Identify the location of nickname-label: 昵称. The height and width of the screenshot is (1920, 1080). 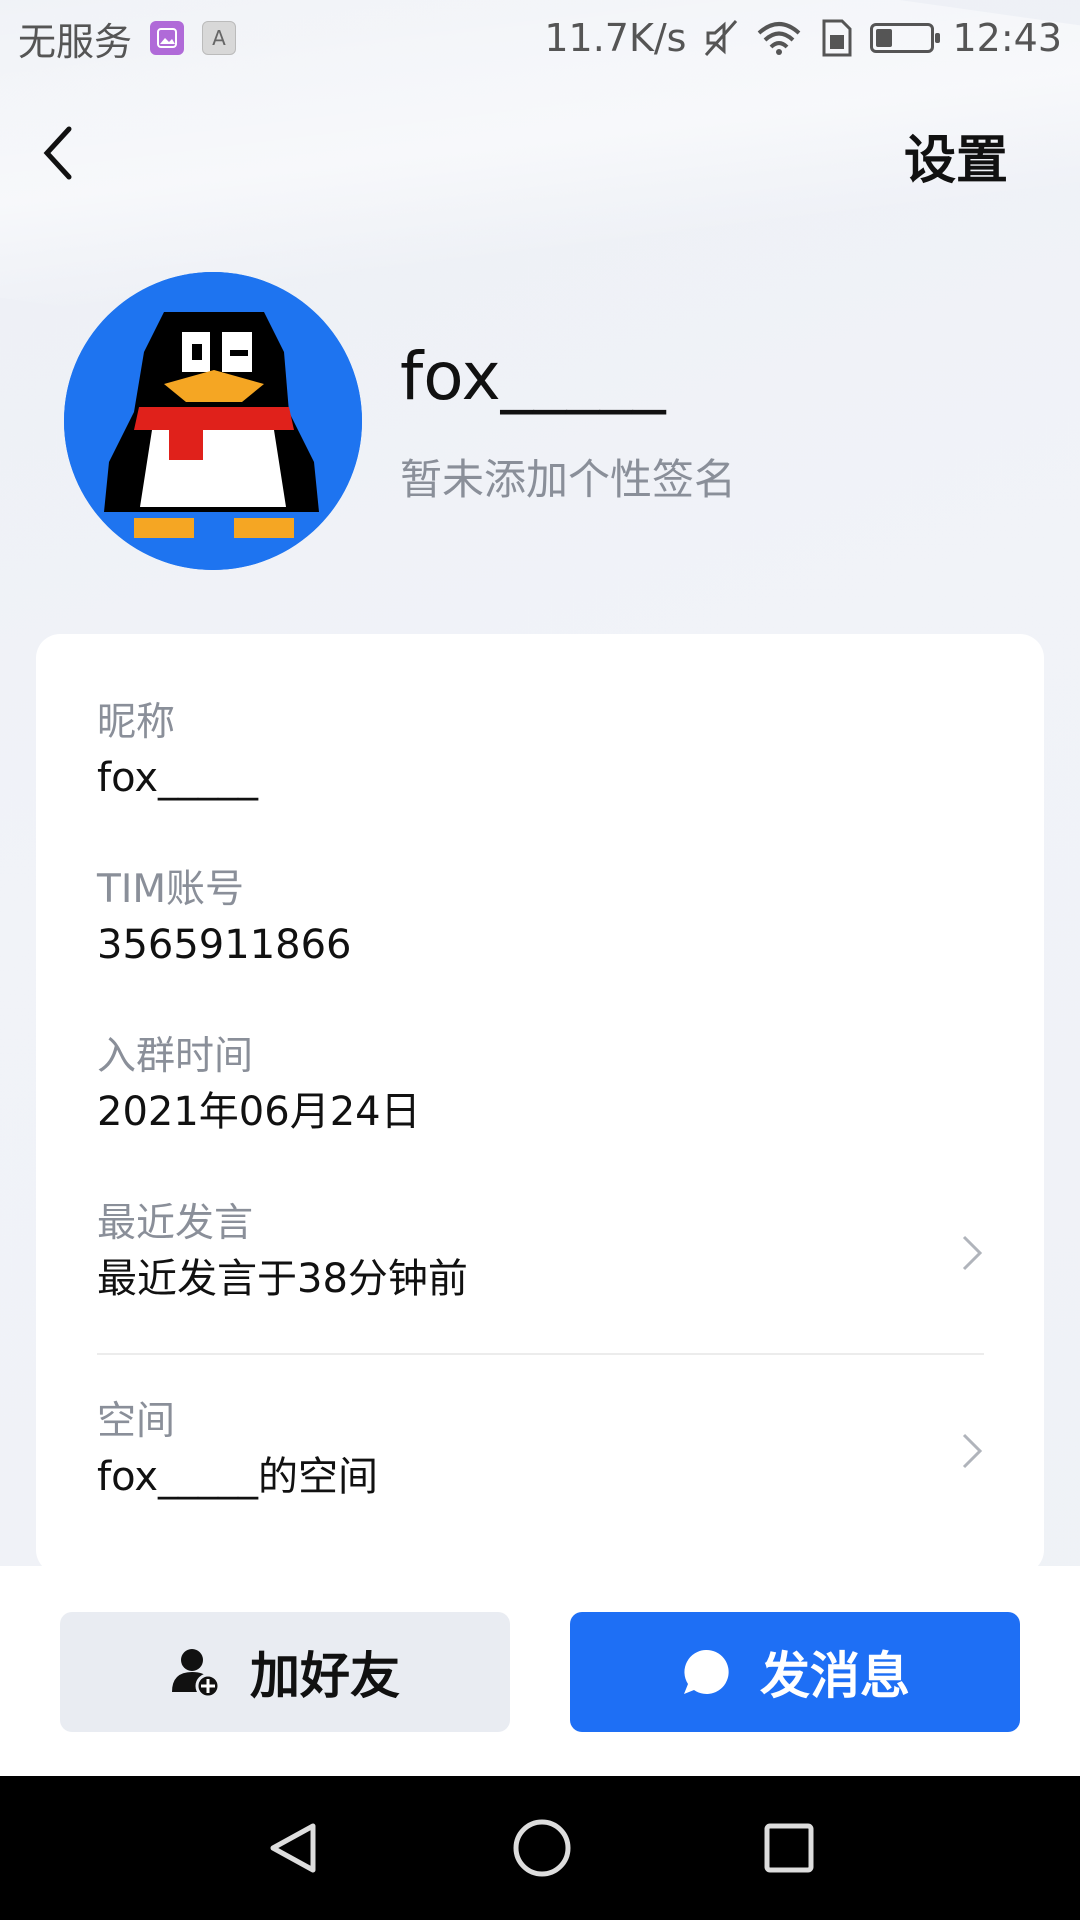
(136, 722).